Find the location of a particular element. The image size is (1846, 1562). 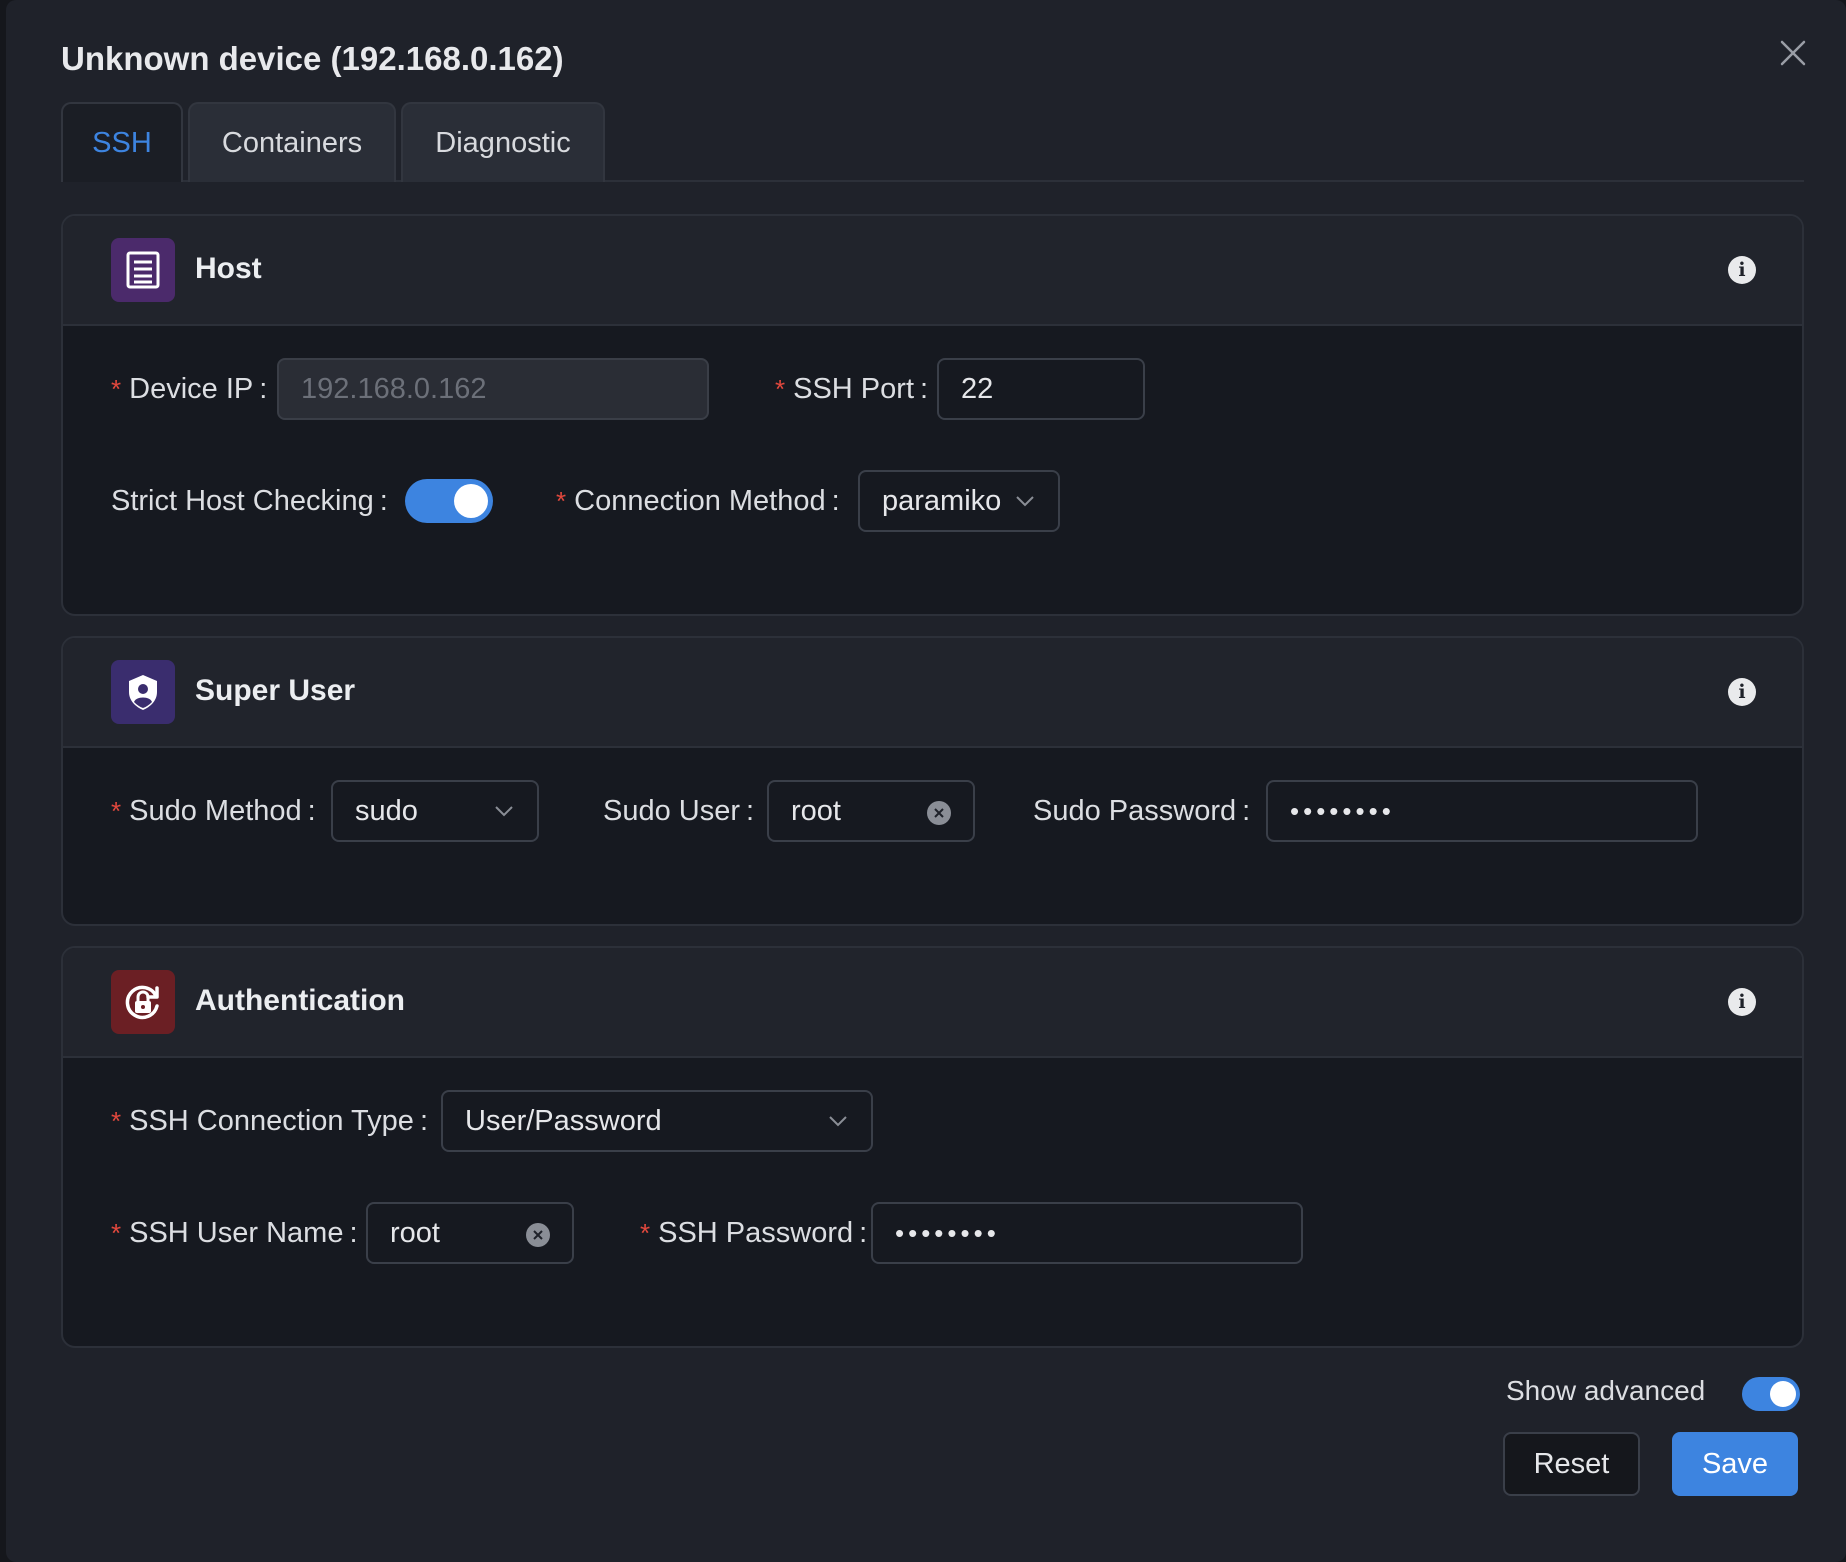

ssh-connection-type-select: User/Password is located at coordinates (657, 1121).